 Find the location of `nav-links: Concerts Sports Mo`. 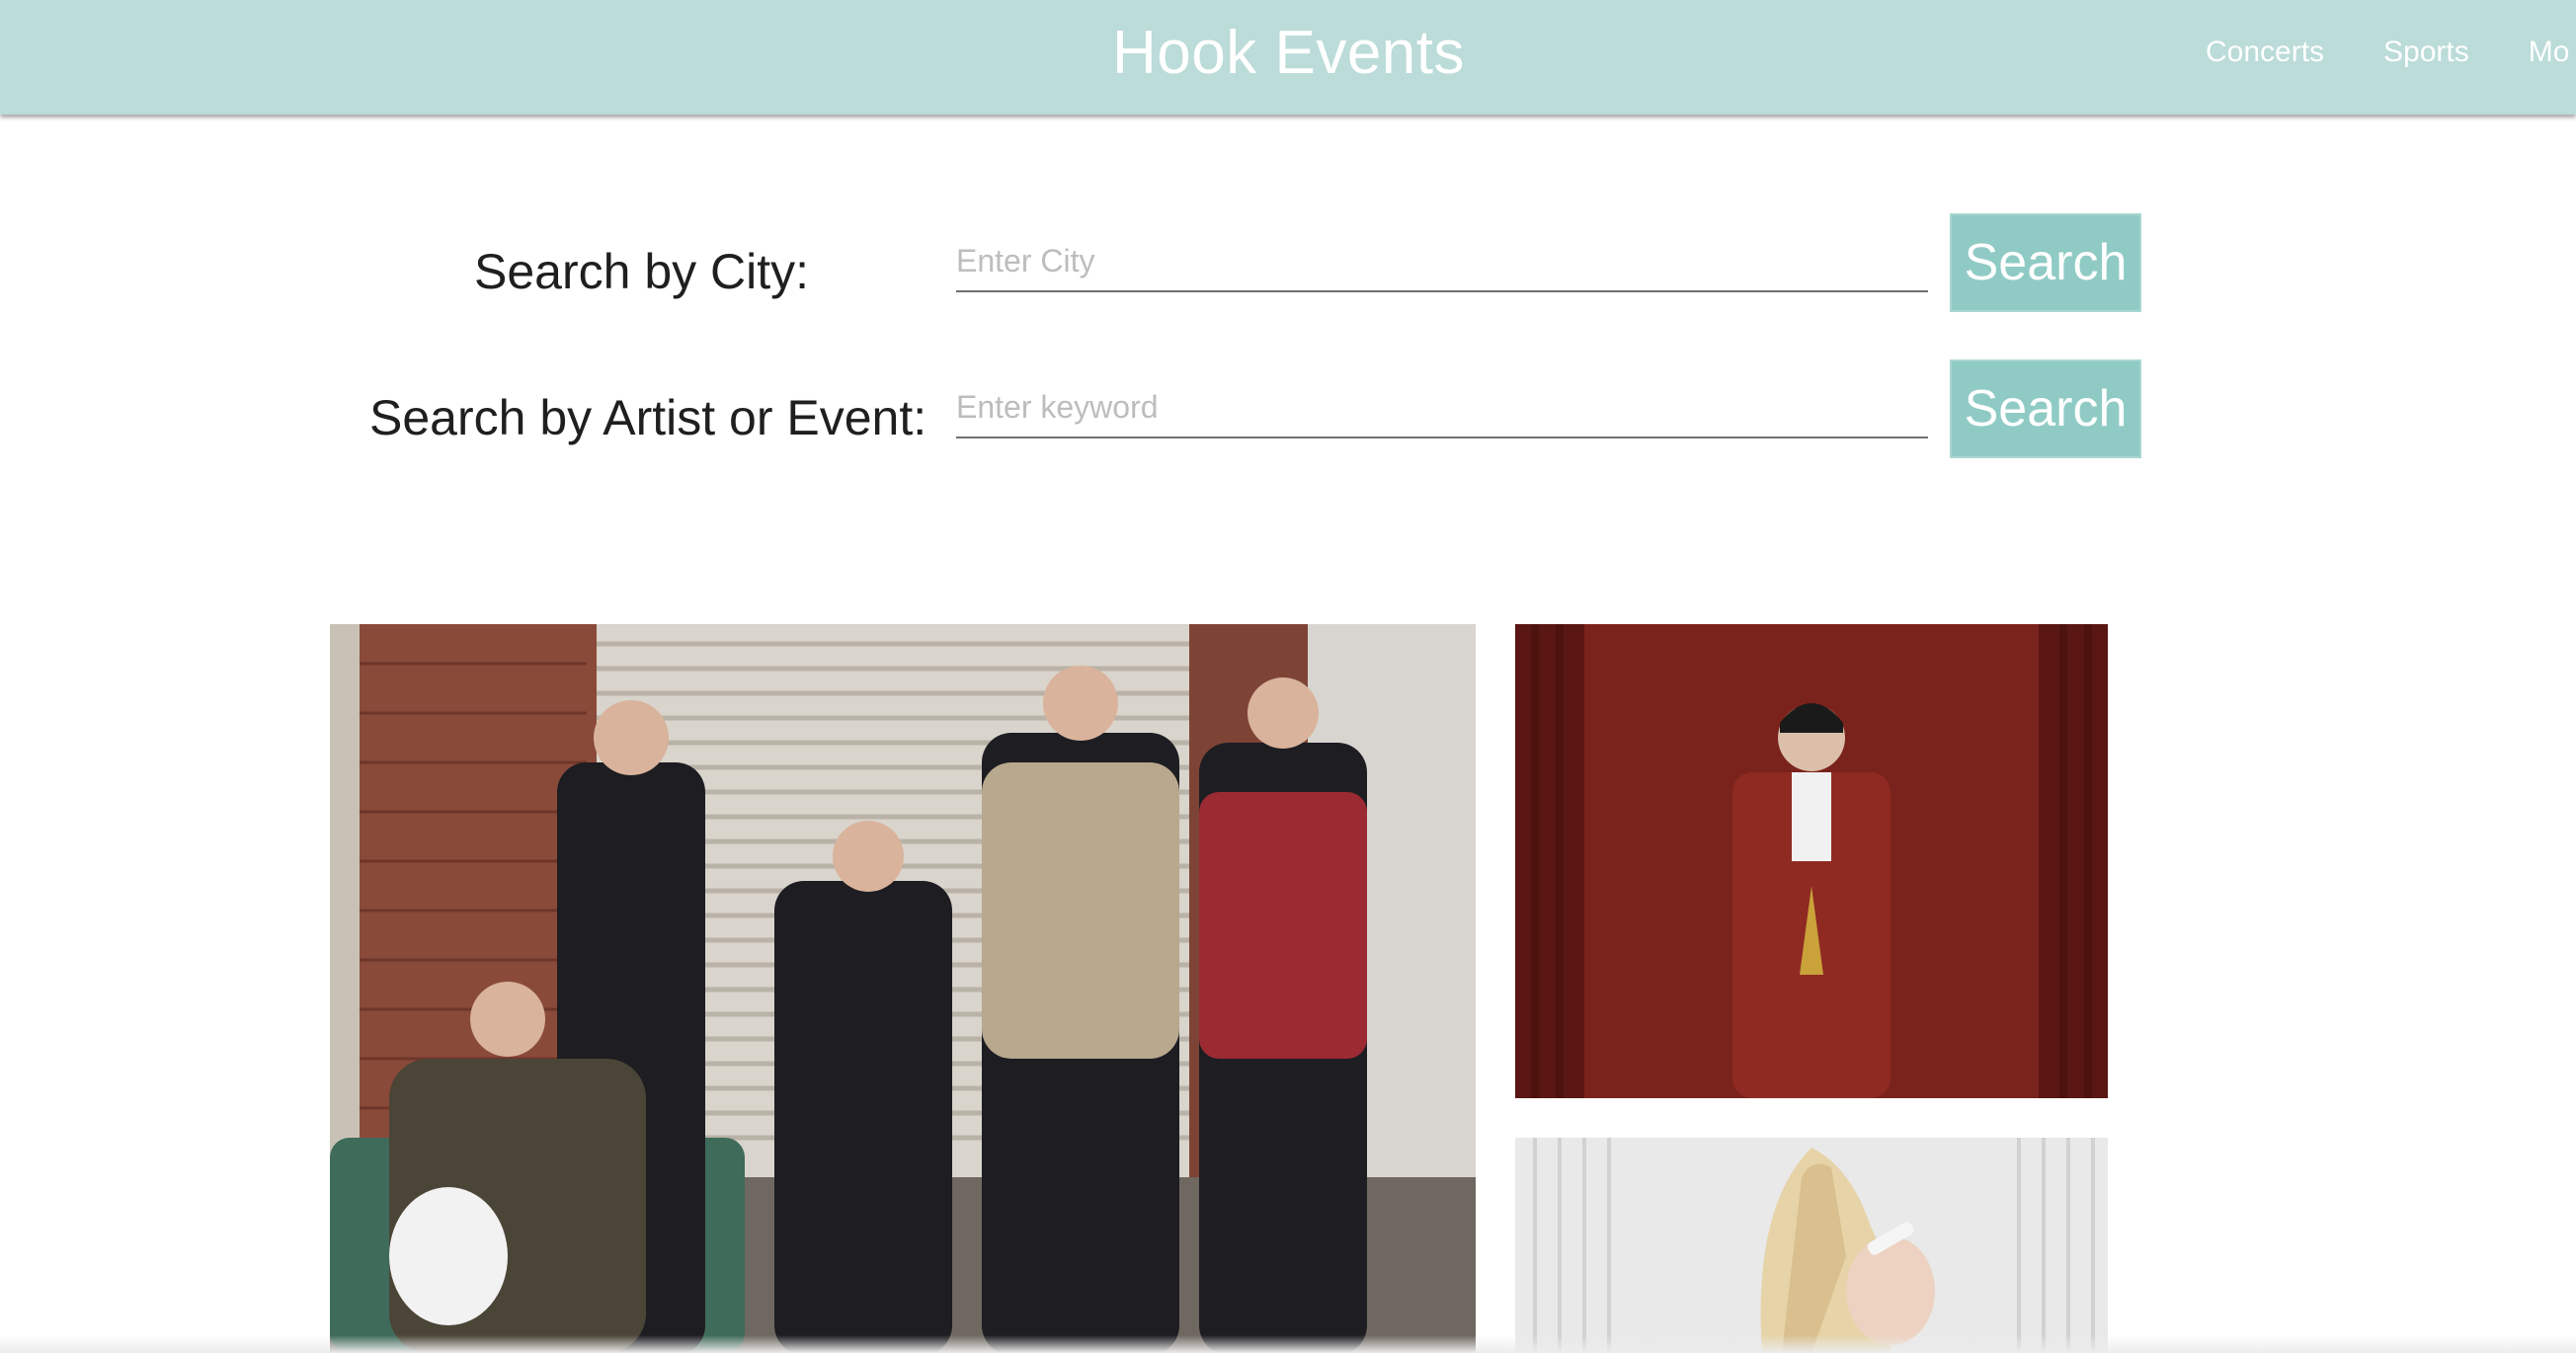

nav-links: Concerts Sports Mo is located at coordinates (2391, 52).